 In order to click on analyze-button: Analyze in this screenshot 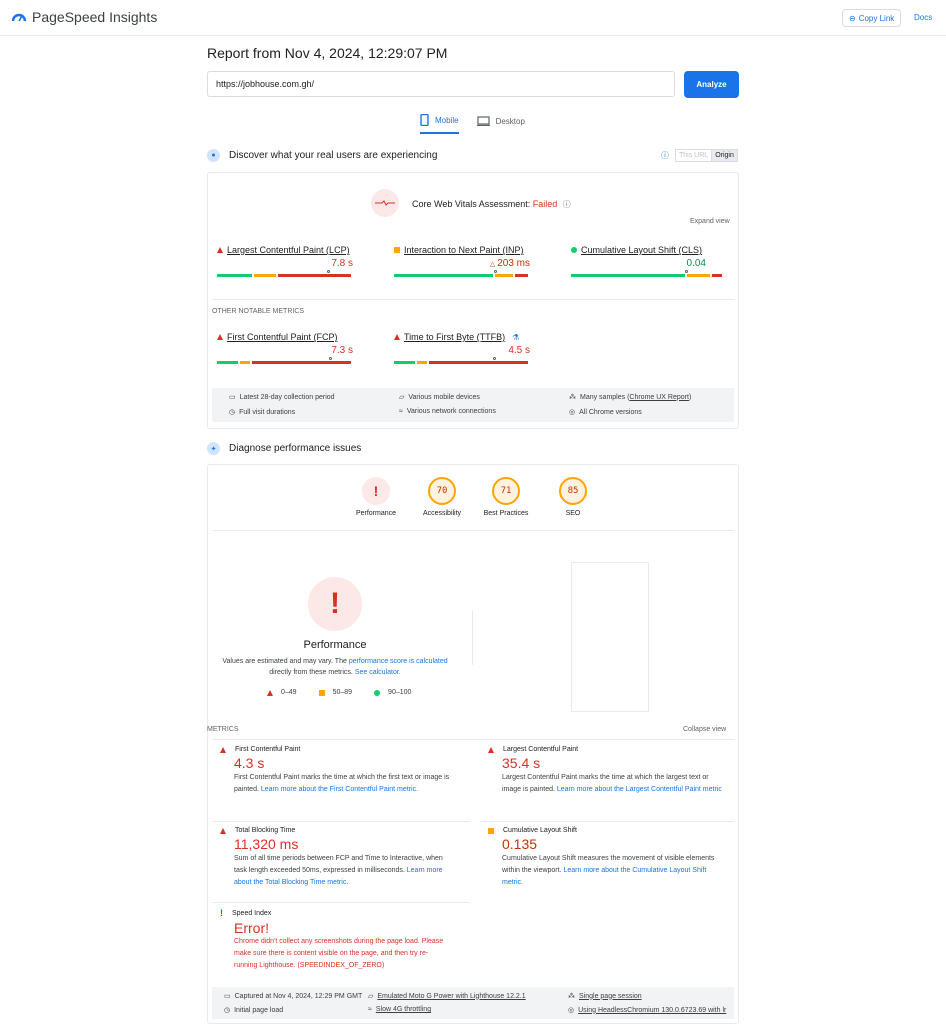, I will do `click(711, 84)`.